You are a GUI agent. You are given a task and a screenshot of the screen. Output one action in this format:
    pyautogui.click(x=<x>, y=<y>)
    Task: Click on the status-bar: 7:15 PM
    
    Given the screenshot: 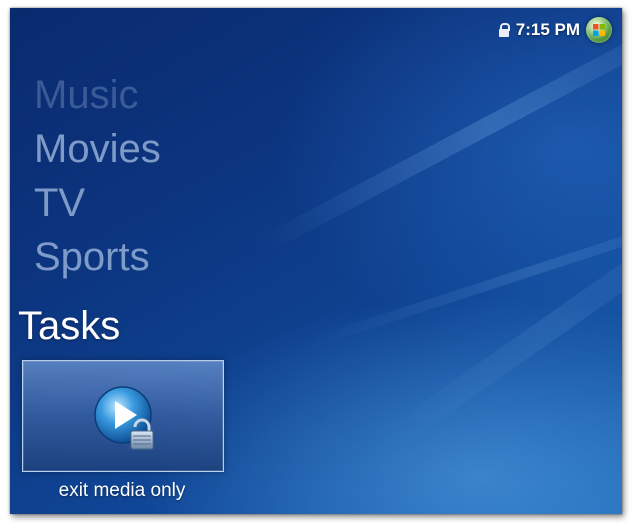 What is the action you would take?
    pyautogui.click(x=555, y=30)
    